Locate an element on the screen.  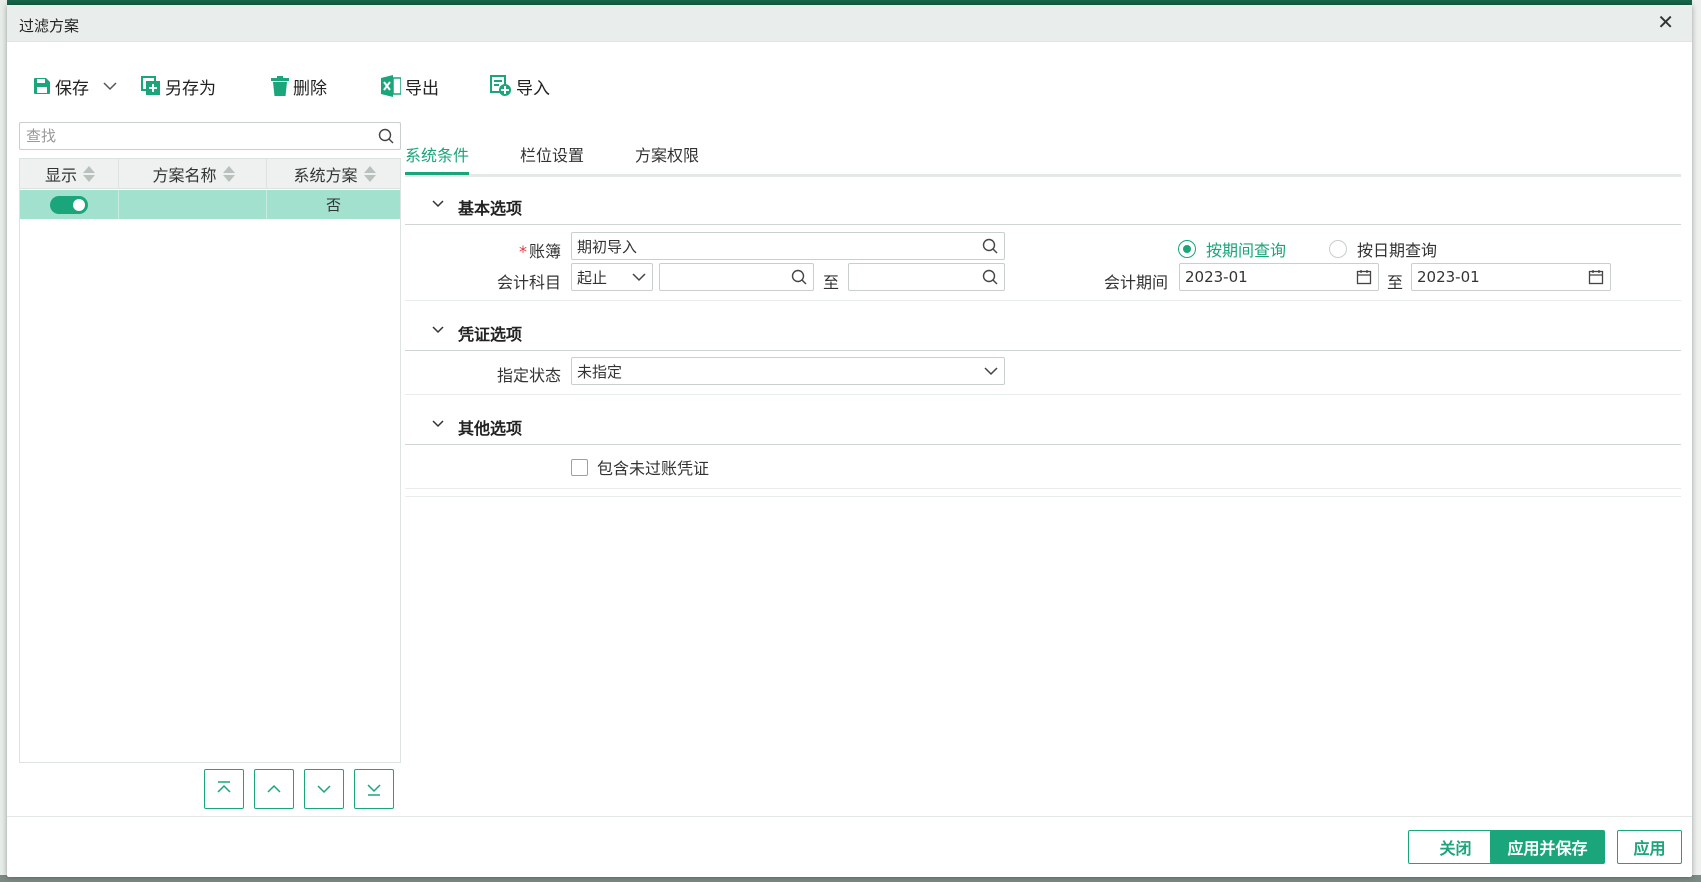
move-to-top-icon is located at coordinates (224, 787).